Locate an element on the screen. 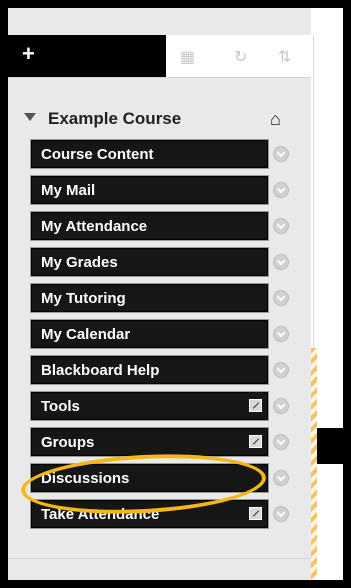  course-title: Example Course is located at coordinates (114, 119).